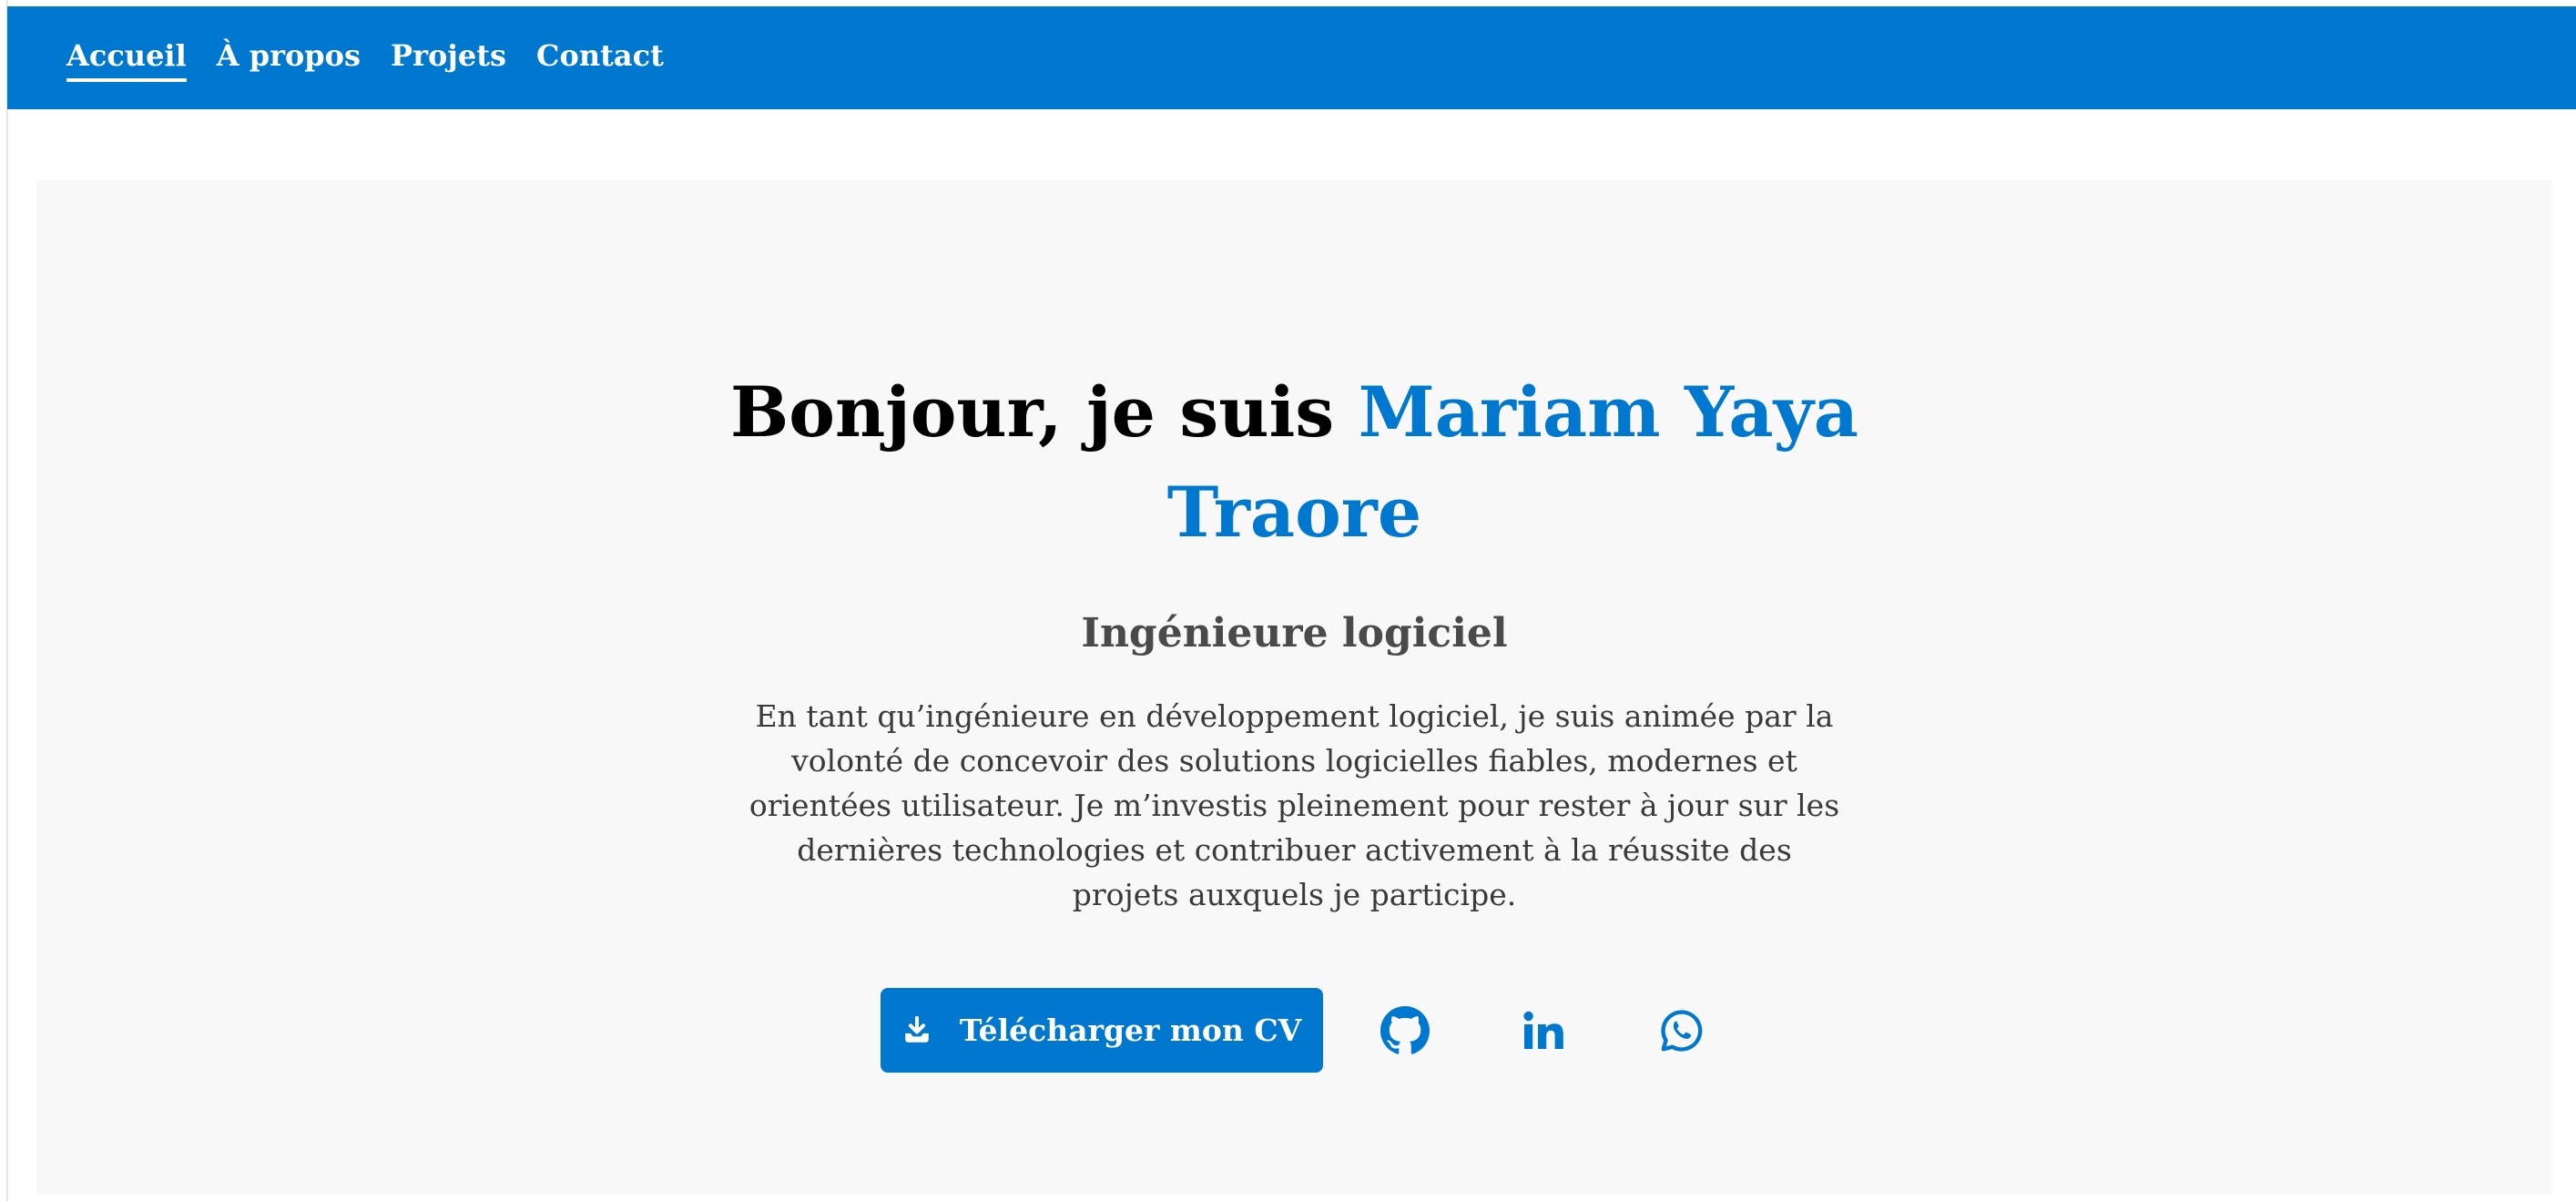 Image resolution: width=2576 pixels, height=1201 pixels. I want to click on page-left-border, so click(7, 600).